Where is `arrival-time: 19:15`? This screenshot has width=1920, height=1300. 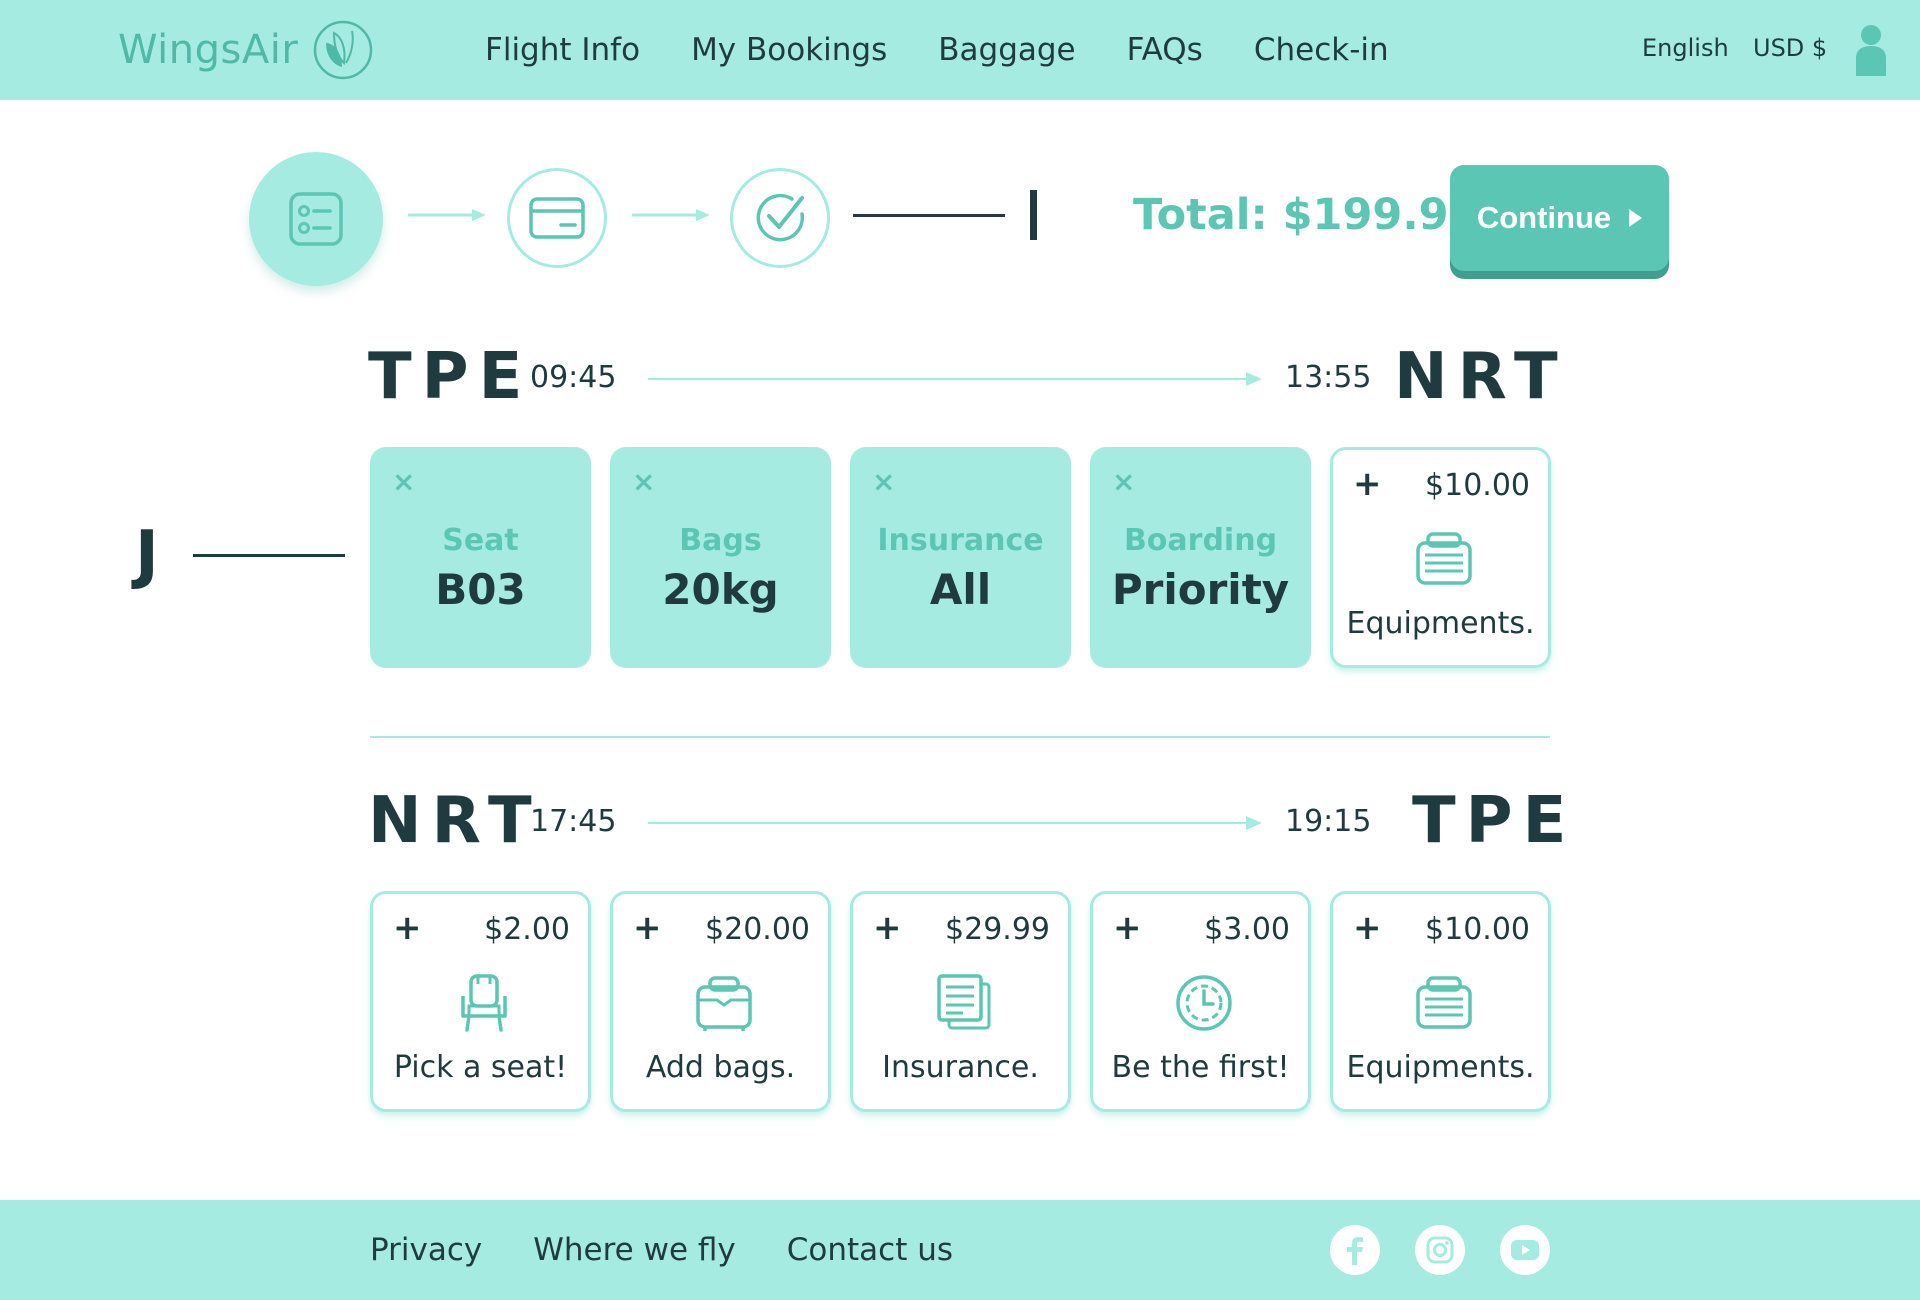 arrival-time: 19:15 is located at coordinates (1328, 821).